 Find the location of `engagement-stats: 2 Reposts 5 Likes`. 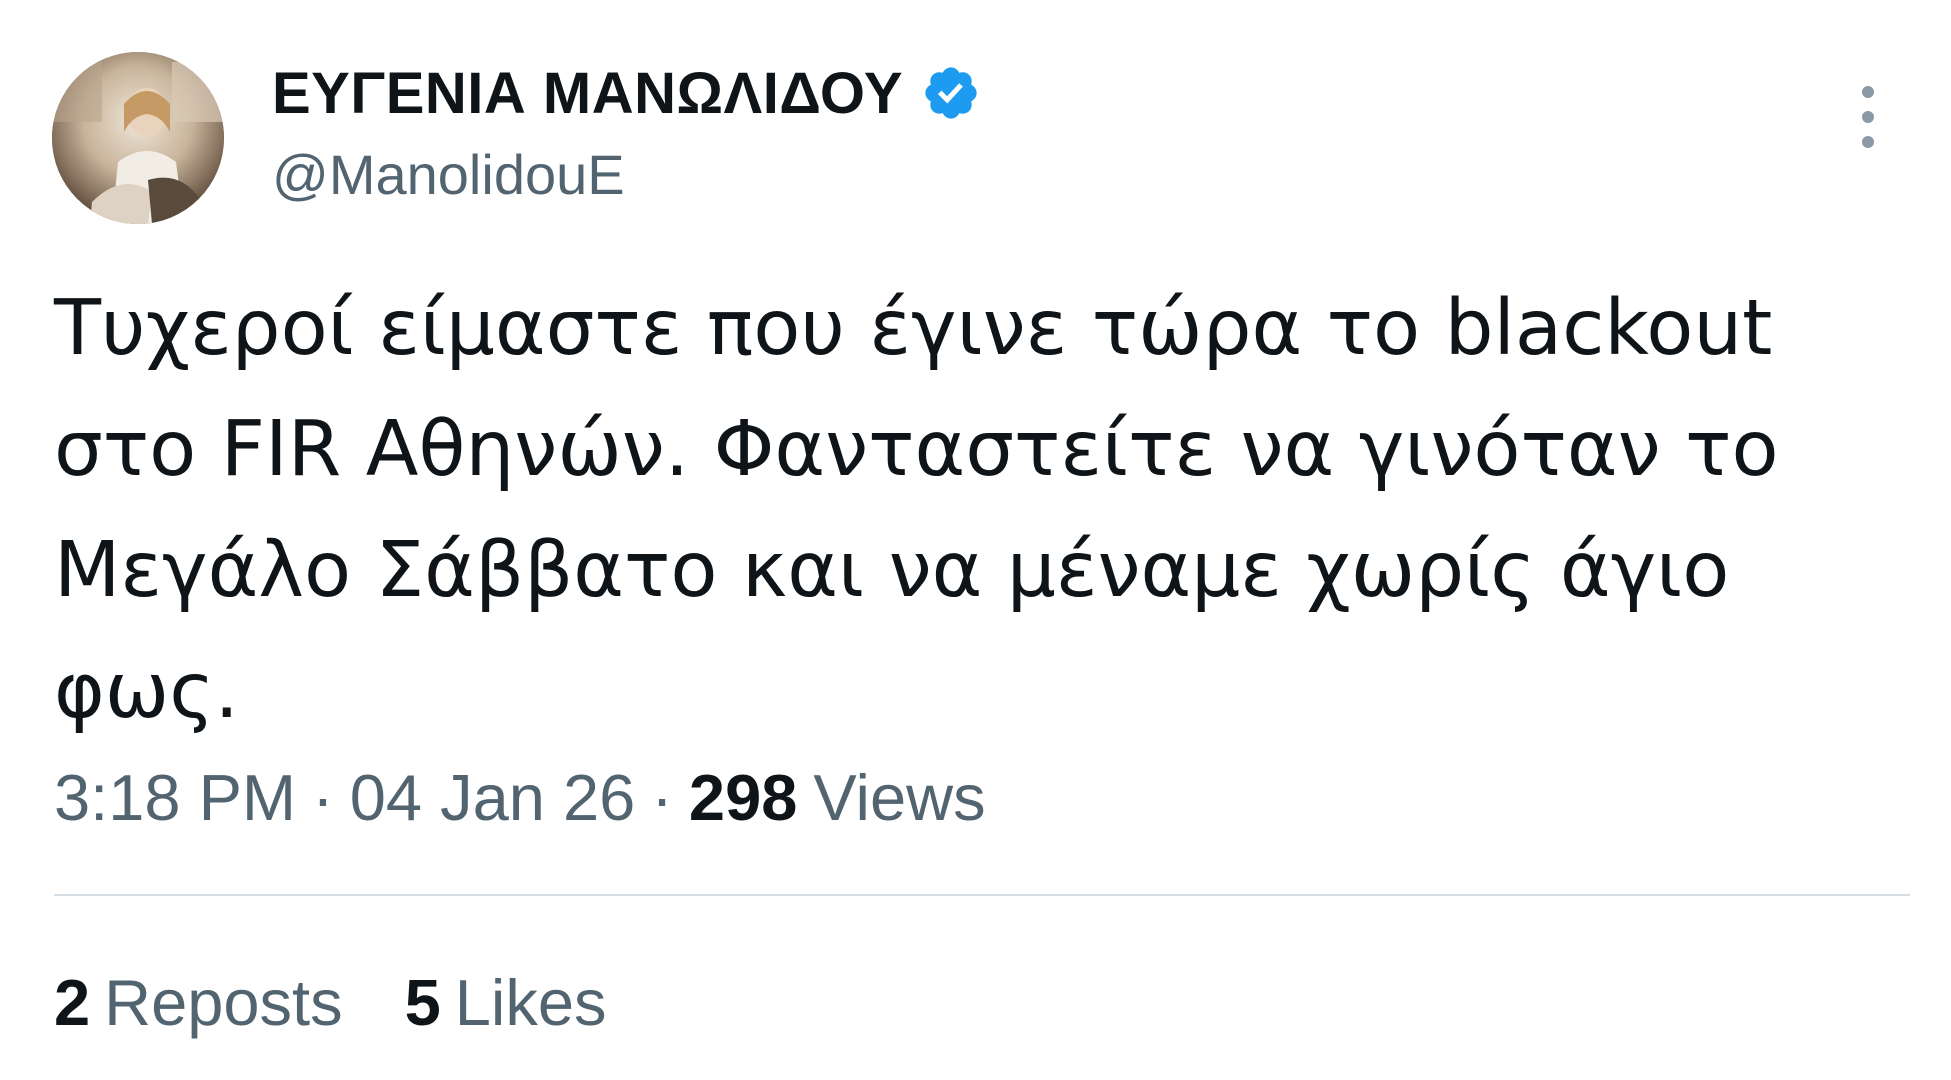

engagement-stats: 2 Reposts 5 Likes is located at coordinates (361, 1002).